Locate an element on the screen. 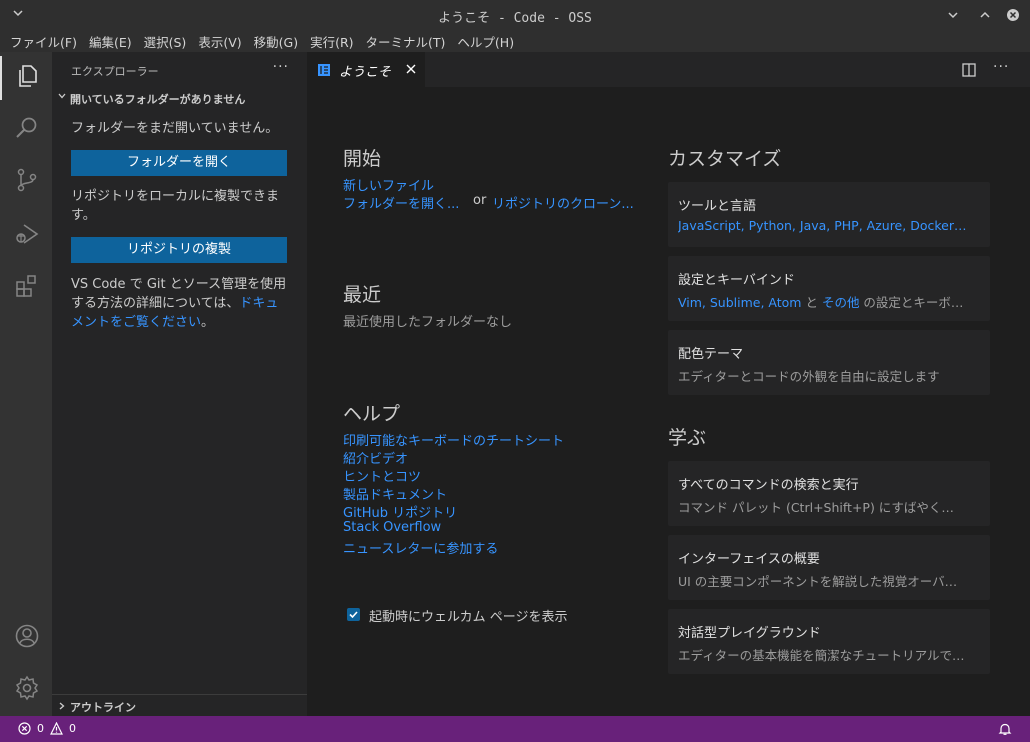 This screenshot has width=1030, height=742. welcome-page-icon is located at coordinates (324, 70).